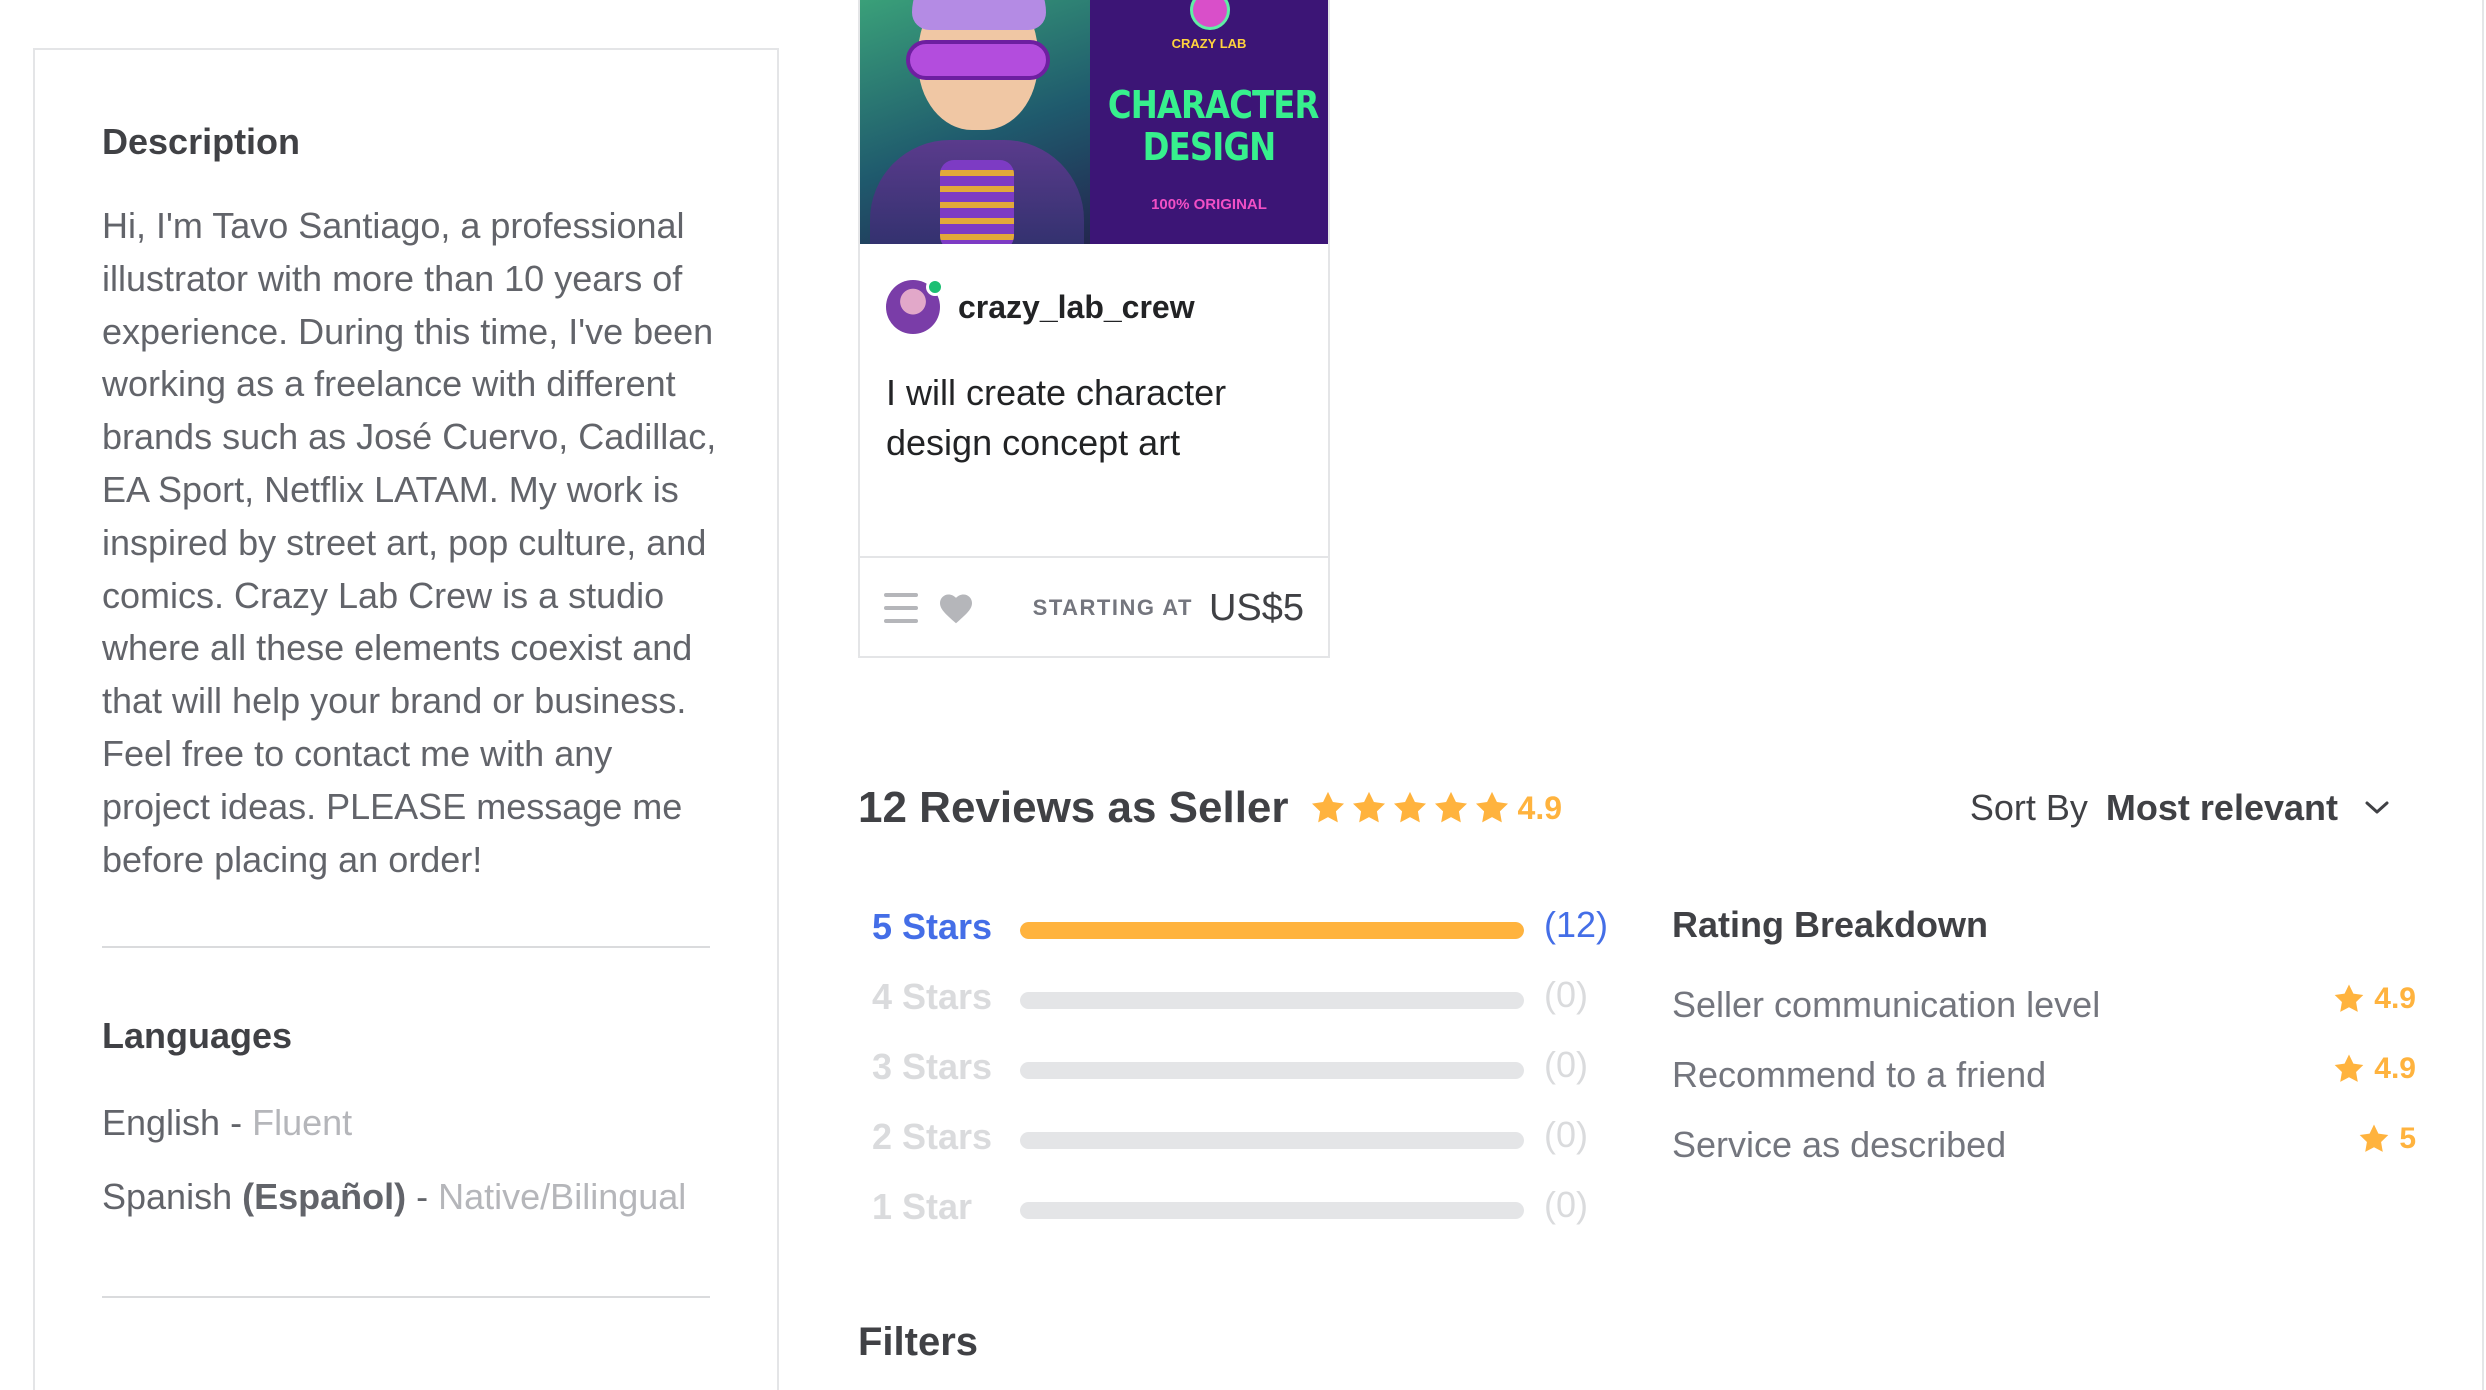 The height and width of the screenshot is (1390, 2486). Describe the element at coordinates (918, 1342) in the screenshot. I see `filters-title: Filters` at that location.